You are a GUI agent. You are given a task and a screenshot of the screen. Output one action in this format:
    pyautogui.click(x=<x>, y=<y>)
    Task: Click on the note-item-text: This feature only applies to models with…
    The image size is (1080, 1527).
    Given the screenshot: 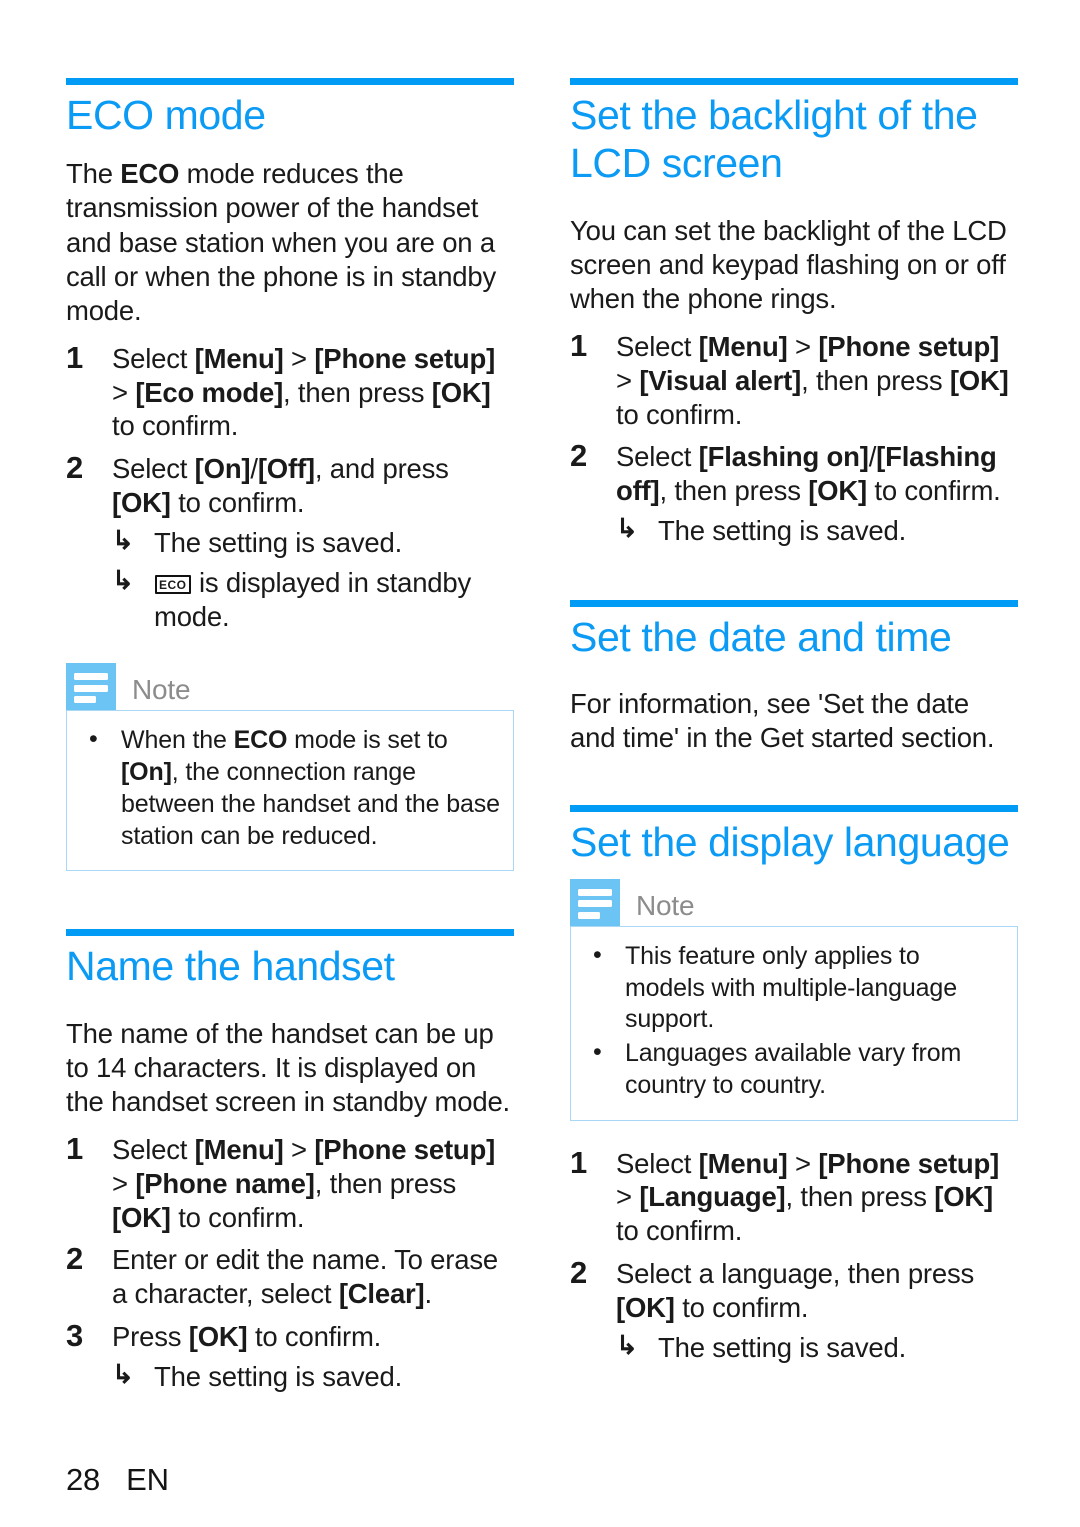 What is the action you would take?
    pyautogui.click(x=791, y=987)
    